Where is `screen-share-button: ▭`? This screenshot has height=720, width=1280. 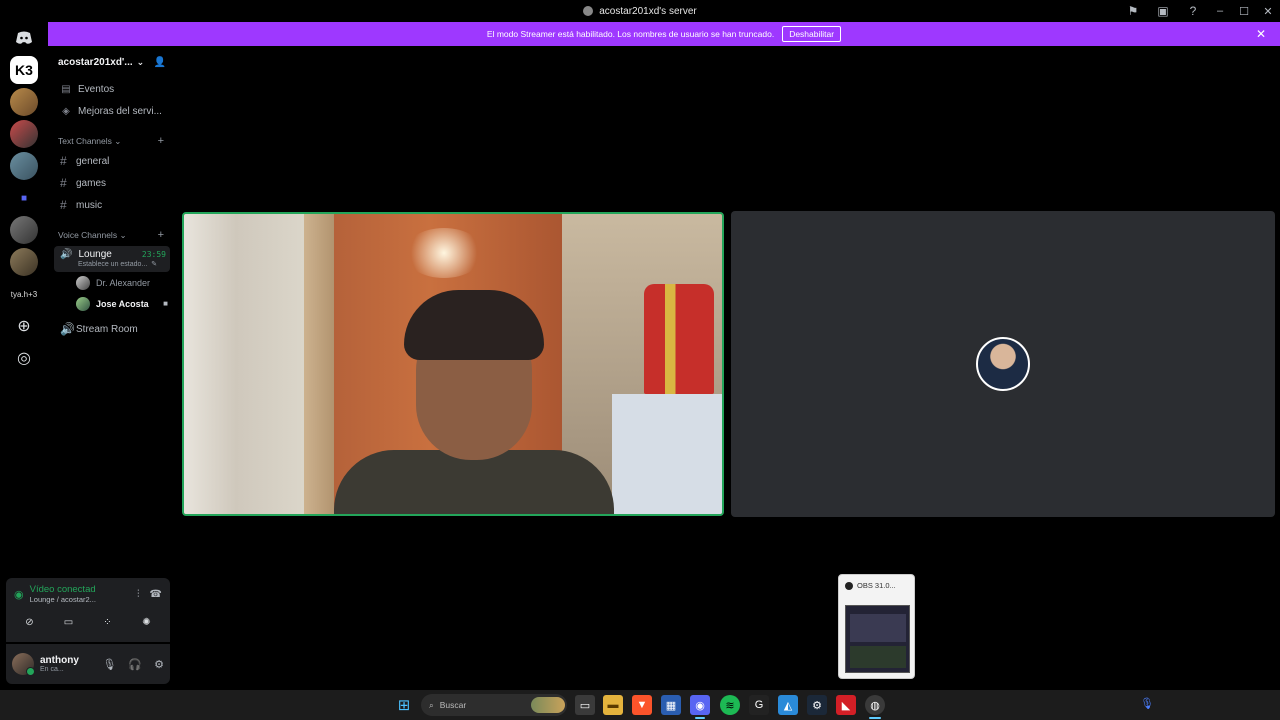
screen-share-button: ▭ is located at coordinates (69, 622).